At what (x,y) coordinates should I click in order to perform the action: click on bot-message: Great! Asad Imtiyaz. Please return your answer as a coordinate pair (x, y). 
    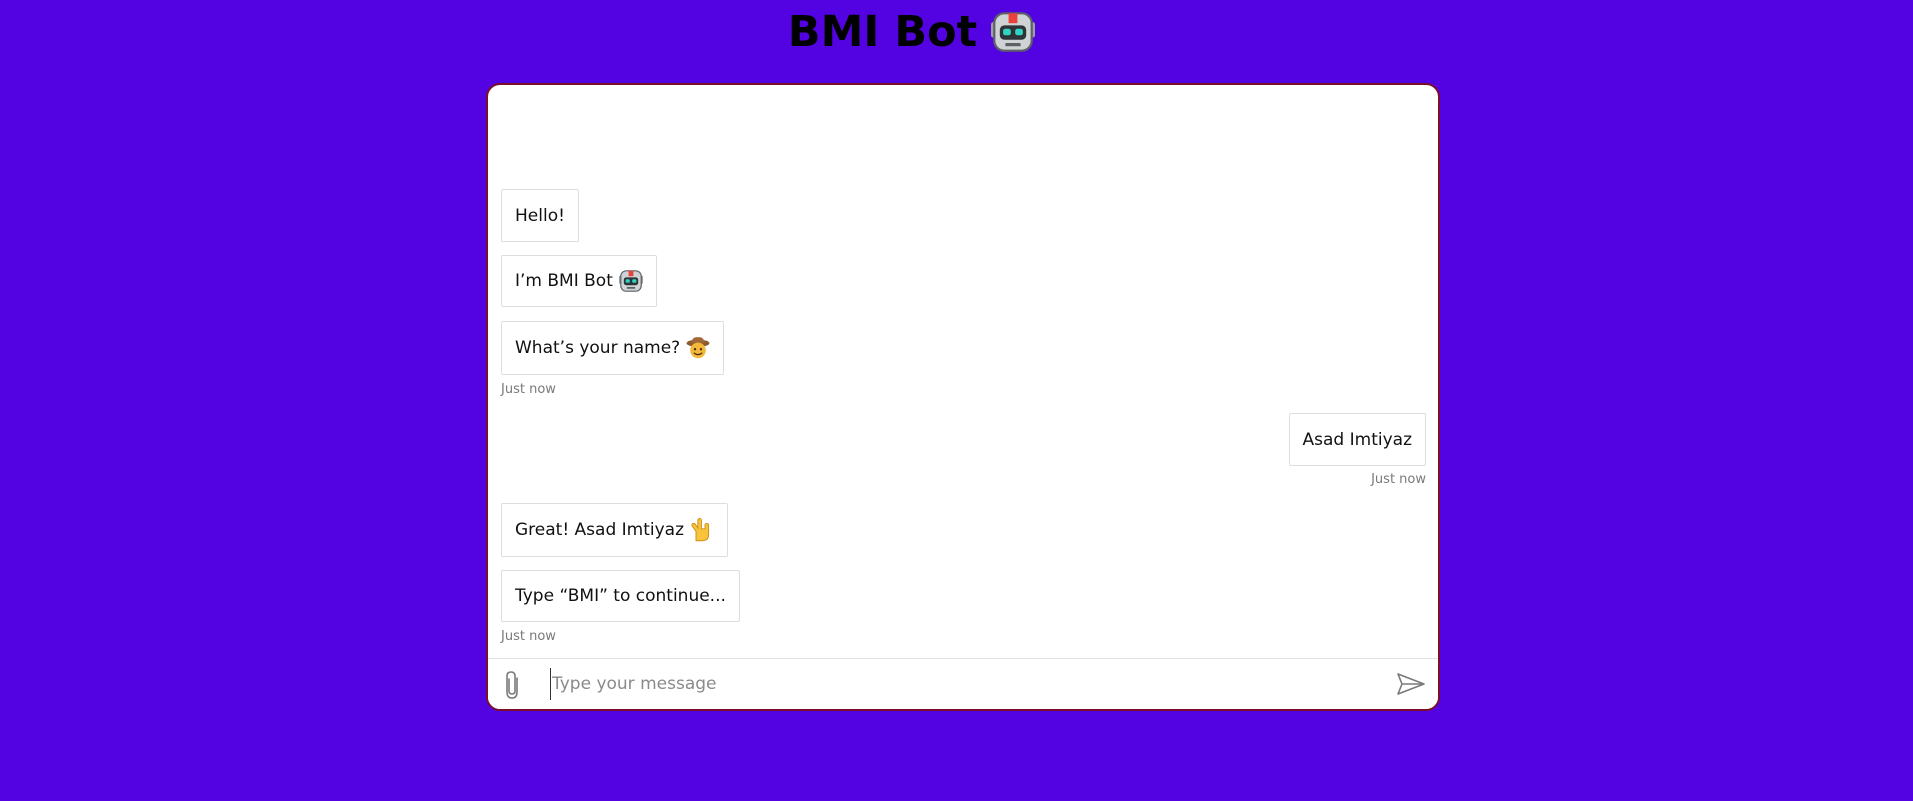
    Looking at the image, I should click on (615, 530).